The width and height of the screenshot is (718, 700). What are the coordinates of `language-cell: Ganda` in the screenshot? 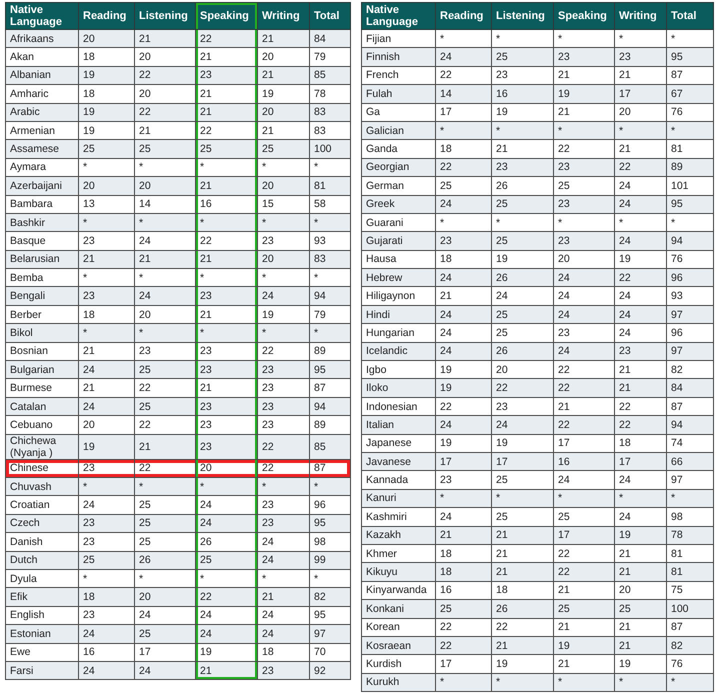 It's located at (399, 149).